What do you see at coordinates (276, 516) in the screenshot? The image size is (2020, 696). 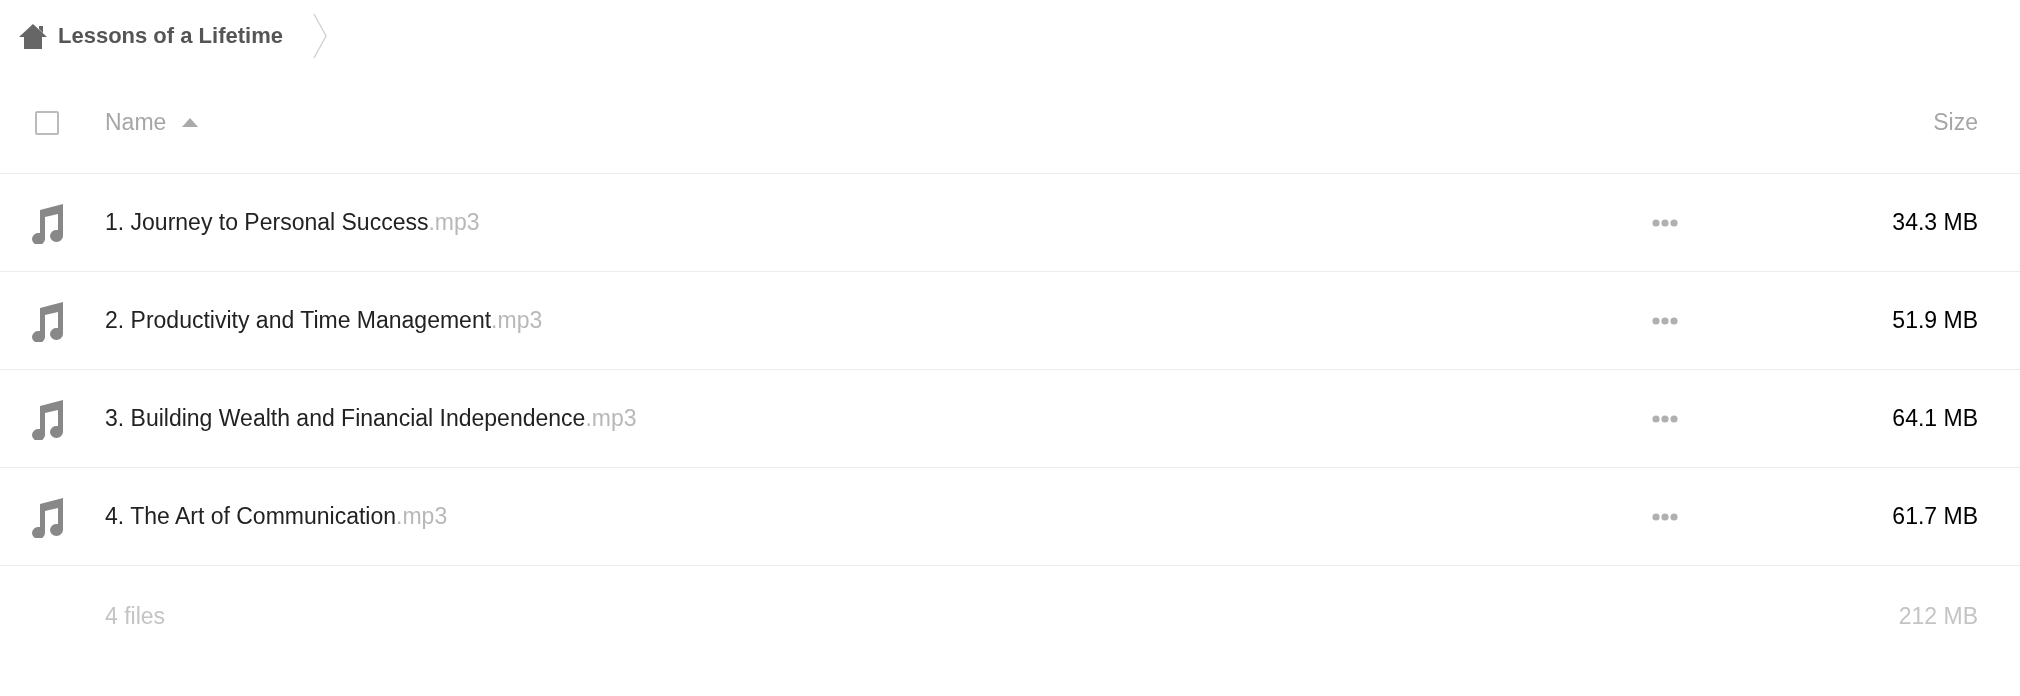 I see `file-name: 4. The Art of Communication.mp3` at bounding box center [276, 516].